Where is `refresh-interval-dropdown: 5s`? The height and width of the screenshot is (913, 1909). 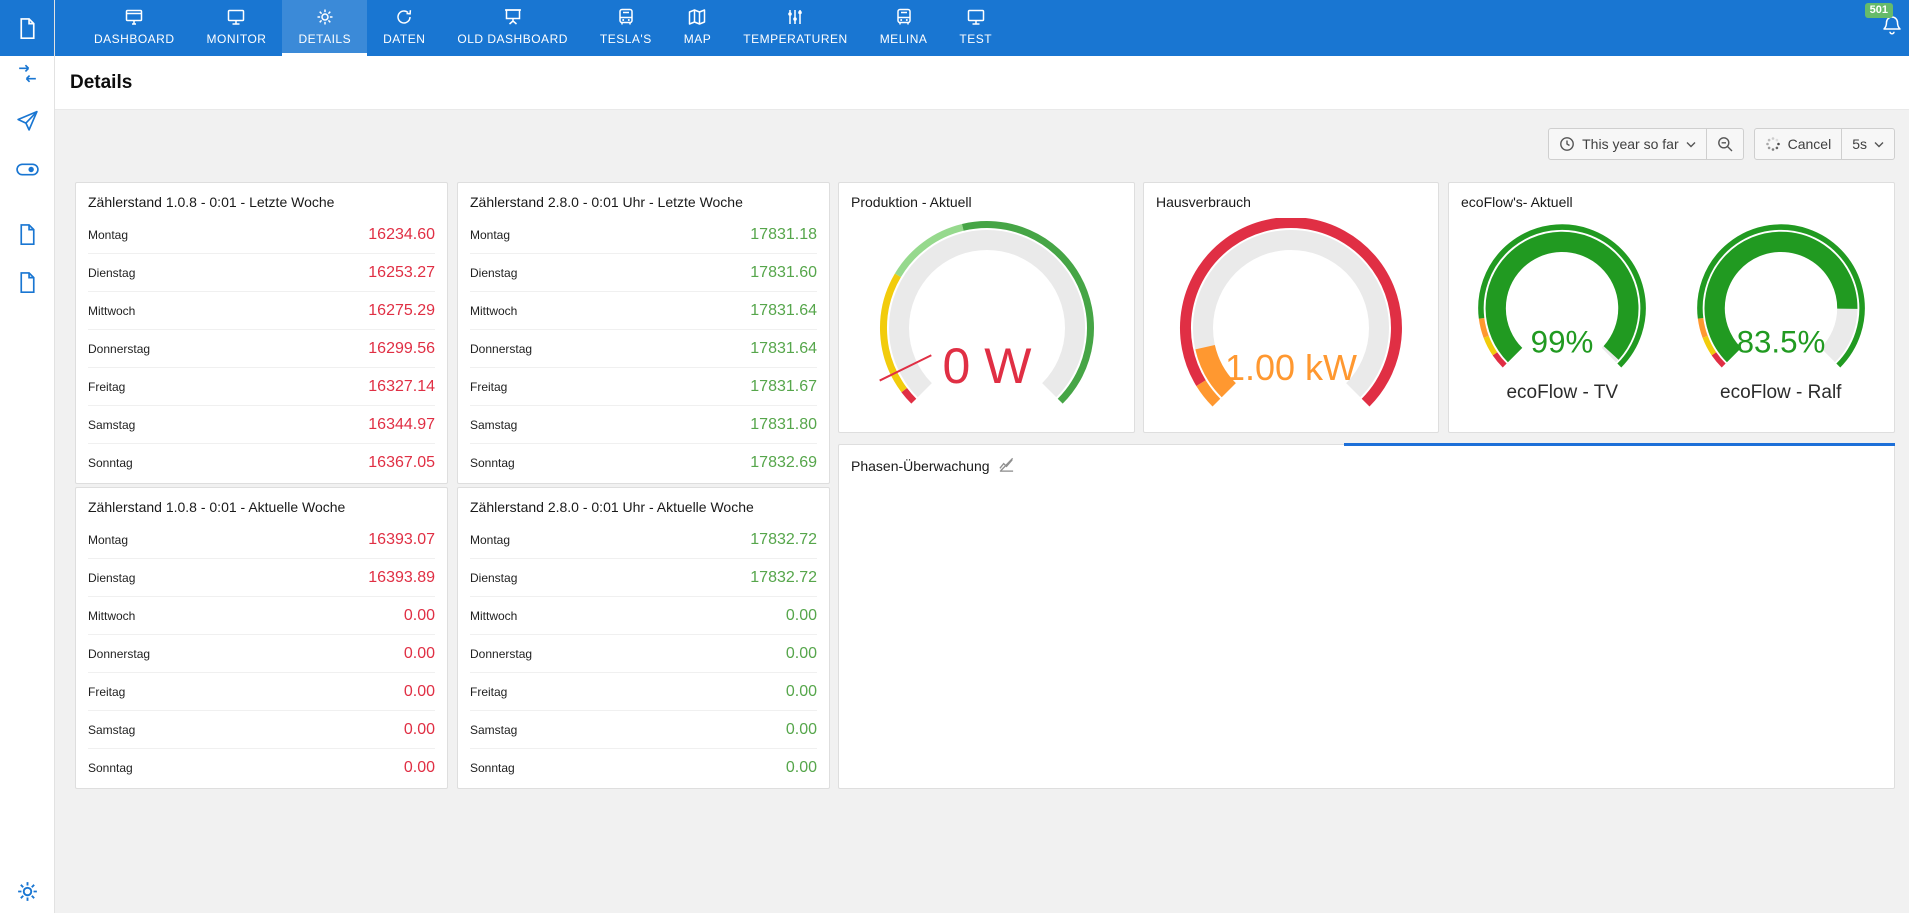
refresh-interval-dropdown: 5s is located at coordinates (1868, 144).